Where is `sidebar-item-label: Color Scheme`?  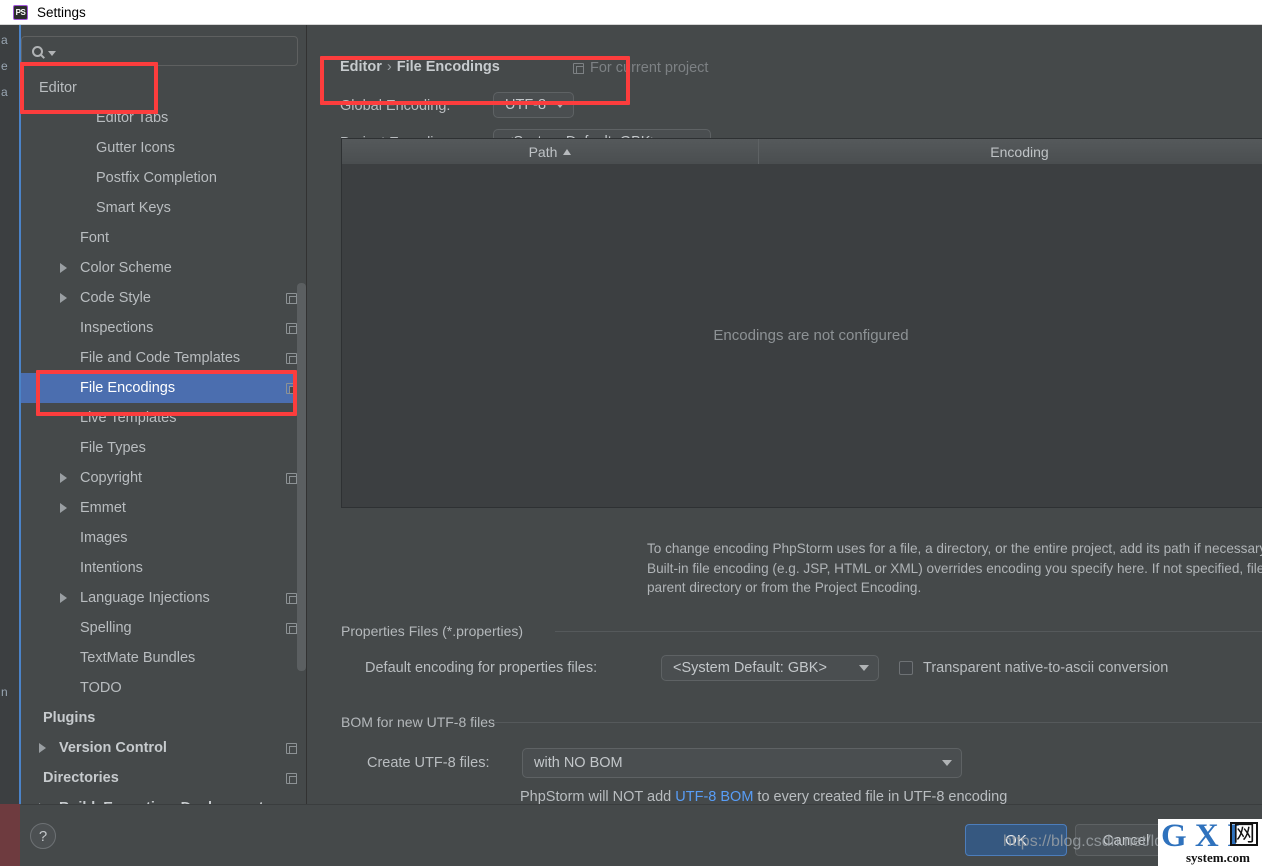
sidebar-item-label: Color Scheme is located at coordinates (126, 268).